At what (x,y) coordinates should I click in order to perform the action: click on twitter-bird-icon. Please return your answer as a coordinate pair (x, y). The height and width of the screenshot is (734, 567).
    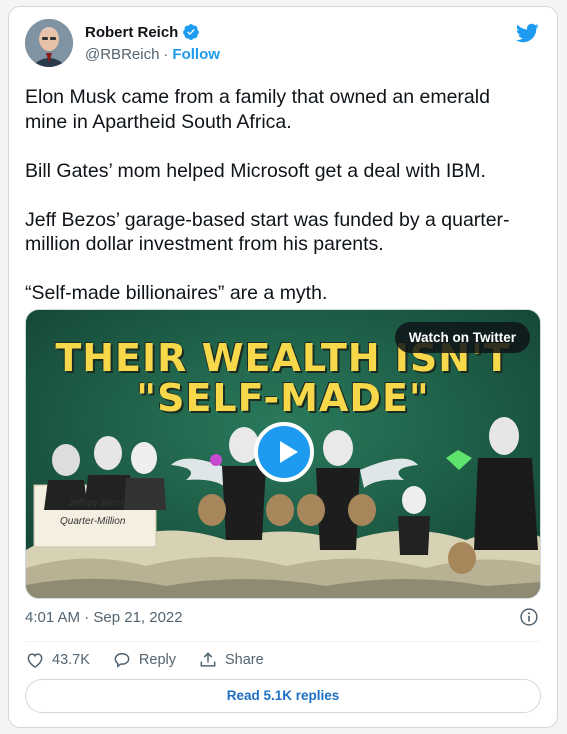
    Looking at the image, I should click on (527, 33).